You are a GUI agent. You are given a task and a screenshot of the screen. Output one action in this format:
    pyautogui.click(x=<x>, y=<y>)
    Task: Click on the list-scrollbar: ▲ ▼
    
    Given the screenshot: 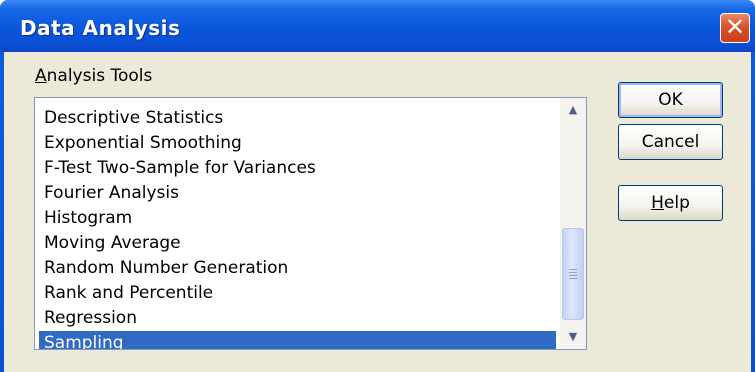 What is the action you would take?
    pyautogui.click(x=573, y=223)
    